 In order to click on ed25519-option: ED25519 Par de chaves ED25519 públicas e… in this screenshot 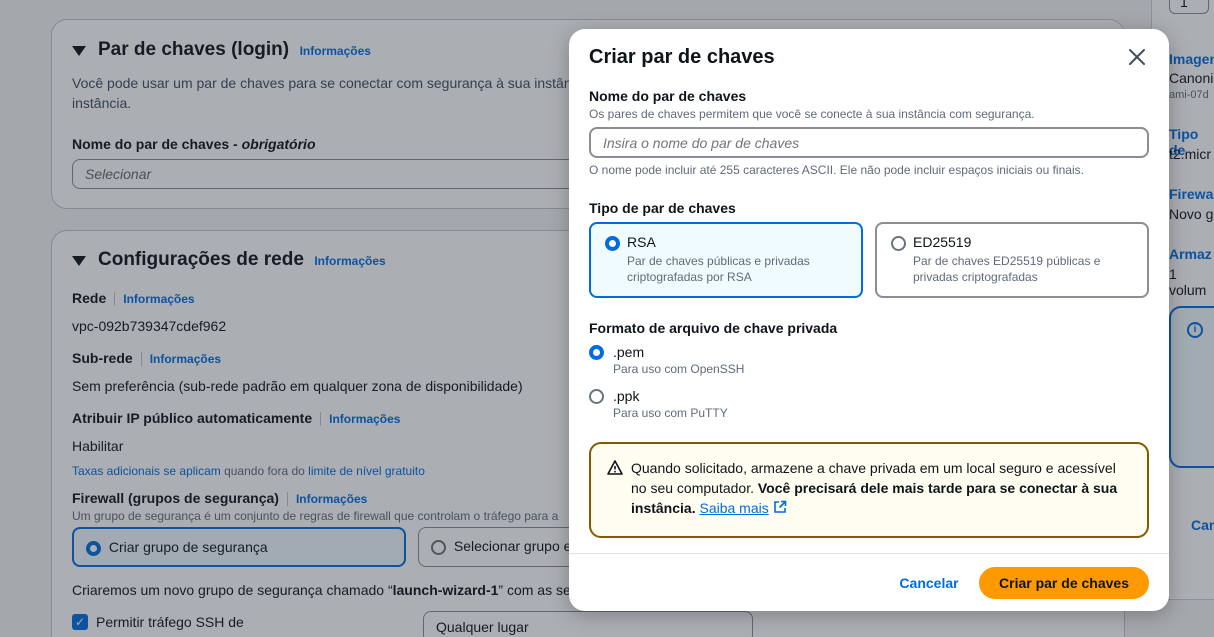, I will do `click(1012, 260)`.